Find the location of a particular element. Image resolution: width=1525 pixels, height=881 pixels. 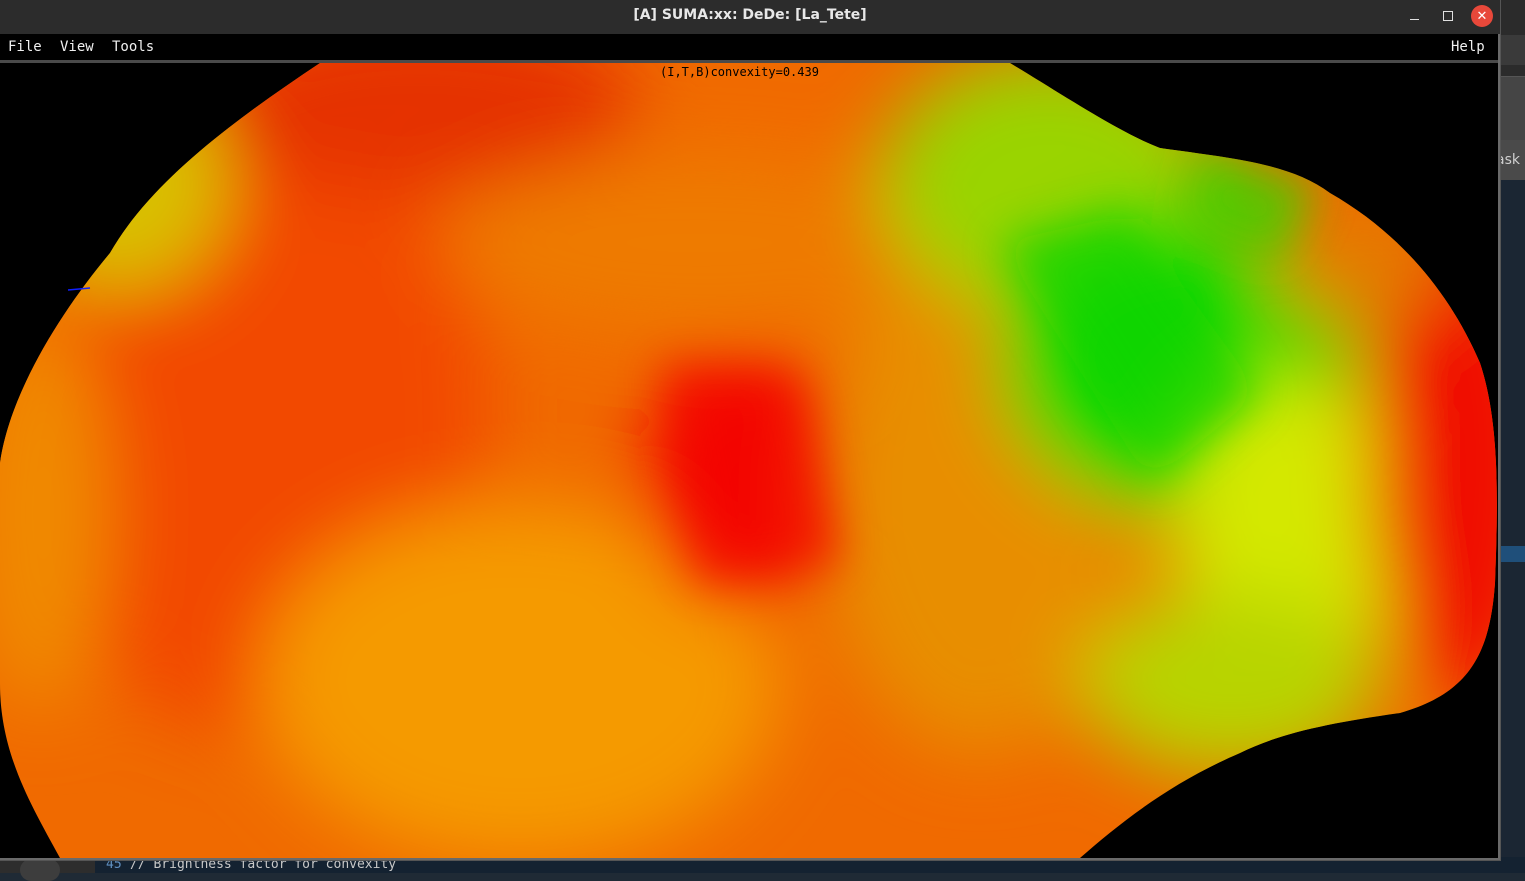

gutter-avatar is located at coordinates (40, 870).